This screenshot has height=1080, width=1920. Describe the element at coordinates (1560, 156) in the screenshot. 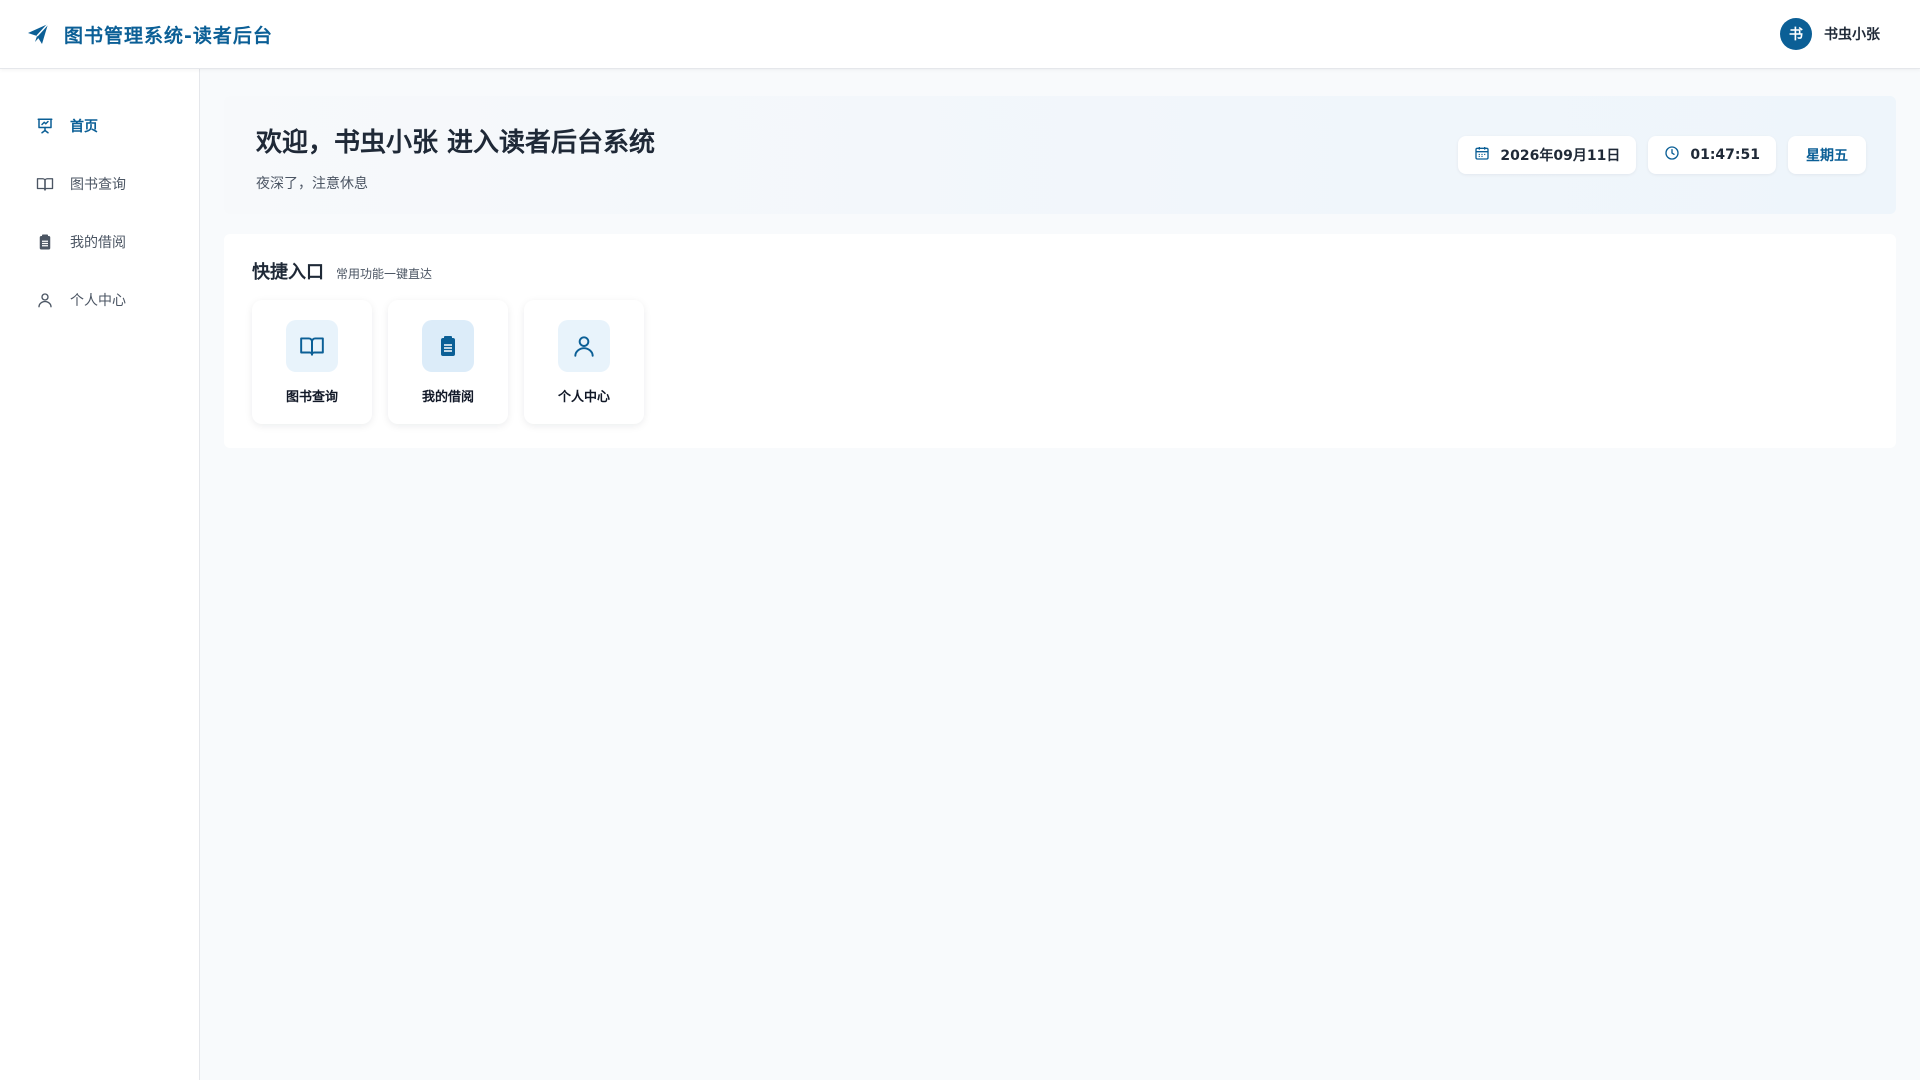

I see `current-date: 2026年09月11日` at that location.